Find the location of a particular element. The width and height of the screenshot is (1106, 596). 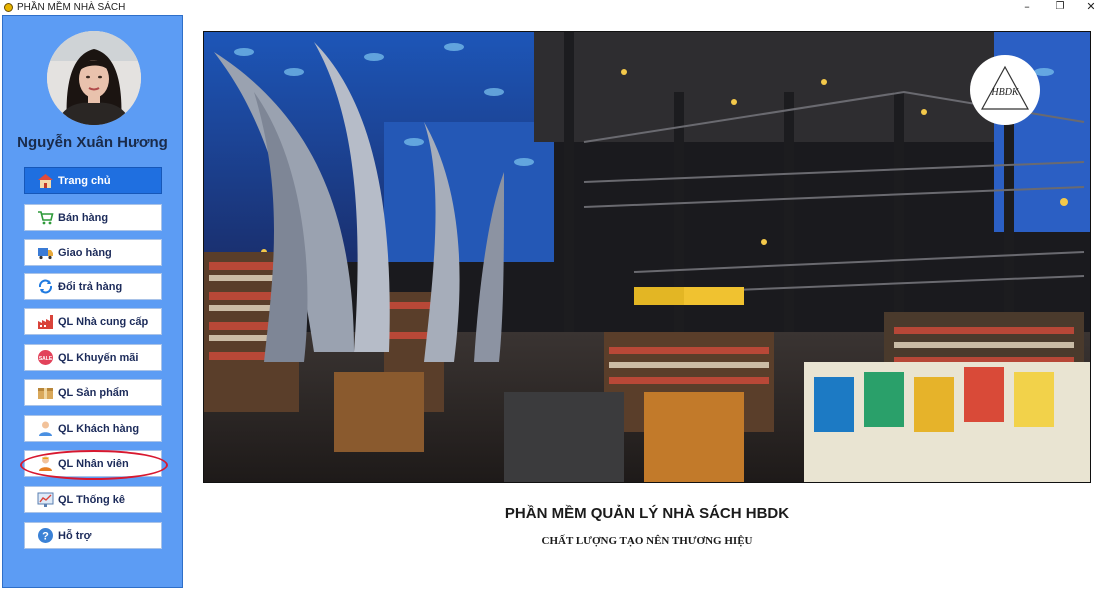

nav-label: QL Nhà cung cấp is located at coordinates (103, 321).